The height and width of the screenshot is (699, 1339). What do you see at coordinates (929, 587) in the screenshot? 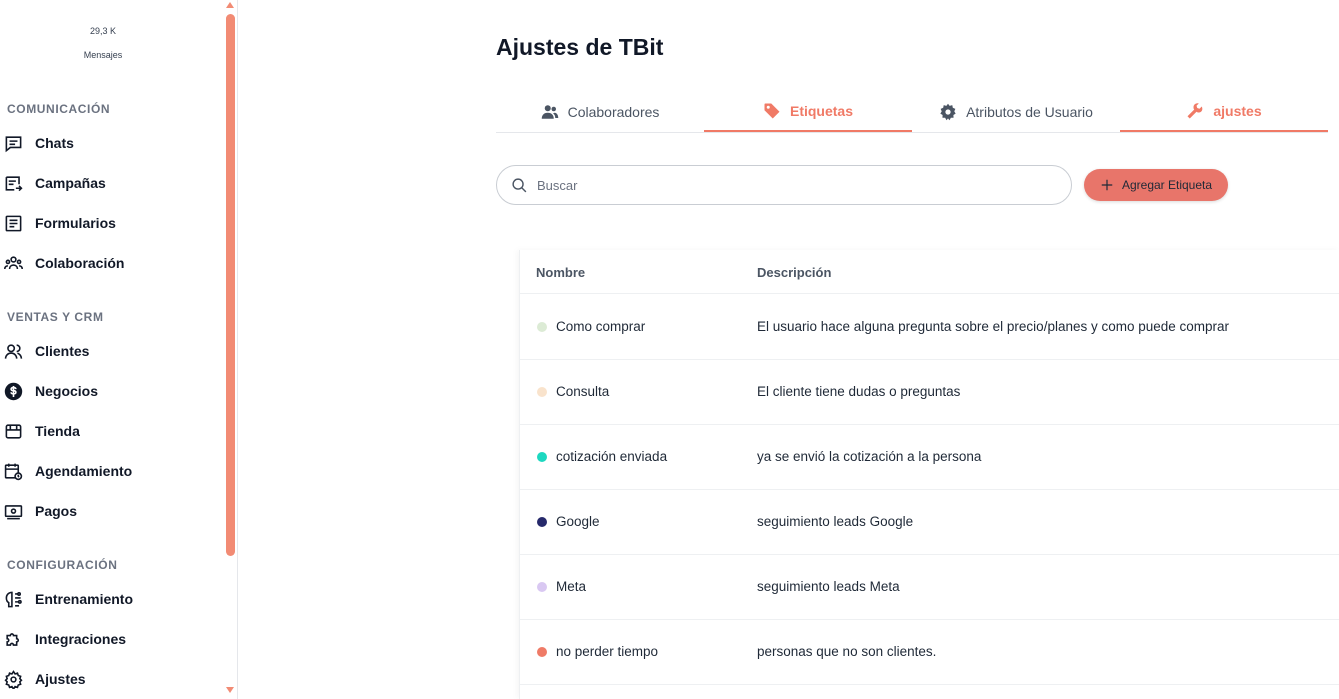
I see `table-row: Meta seguimiento leads Meta` at bounding box center [929, 587].